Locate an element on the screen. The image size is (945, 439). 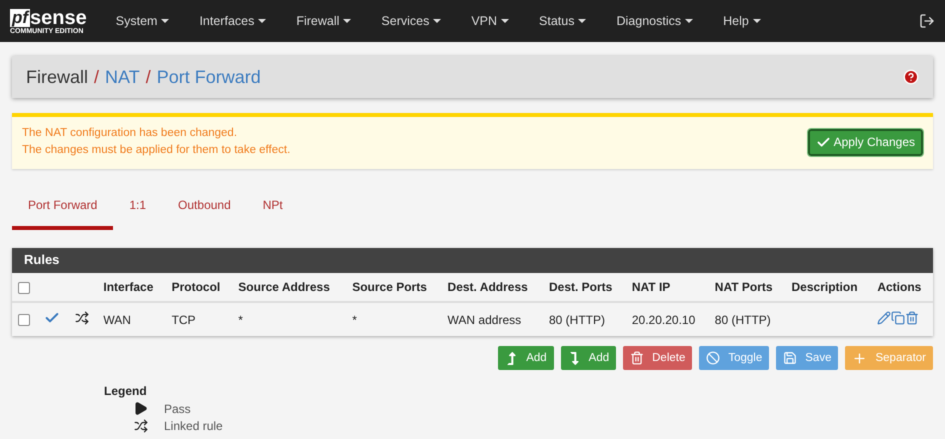
table-cell: 20.20.20.10 is located at coordinates (664, 319).